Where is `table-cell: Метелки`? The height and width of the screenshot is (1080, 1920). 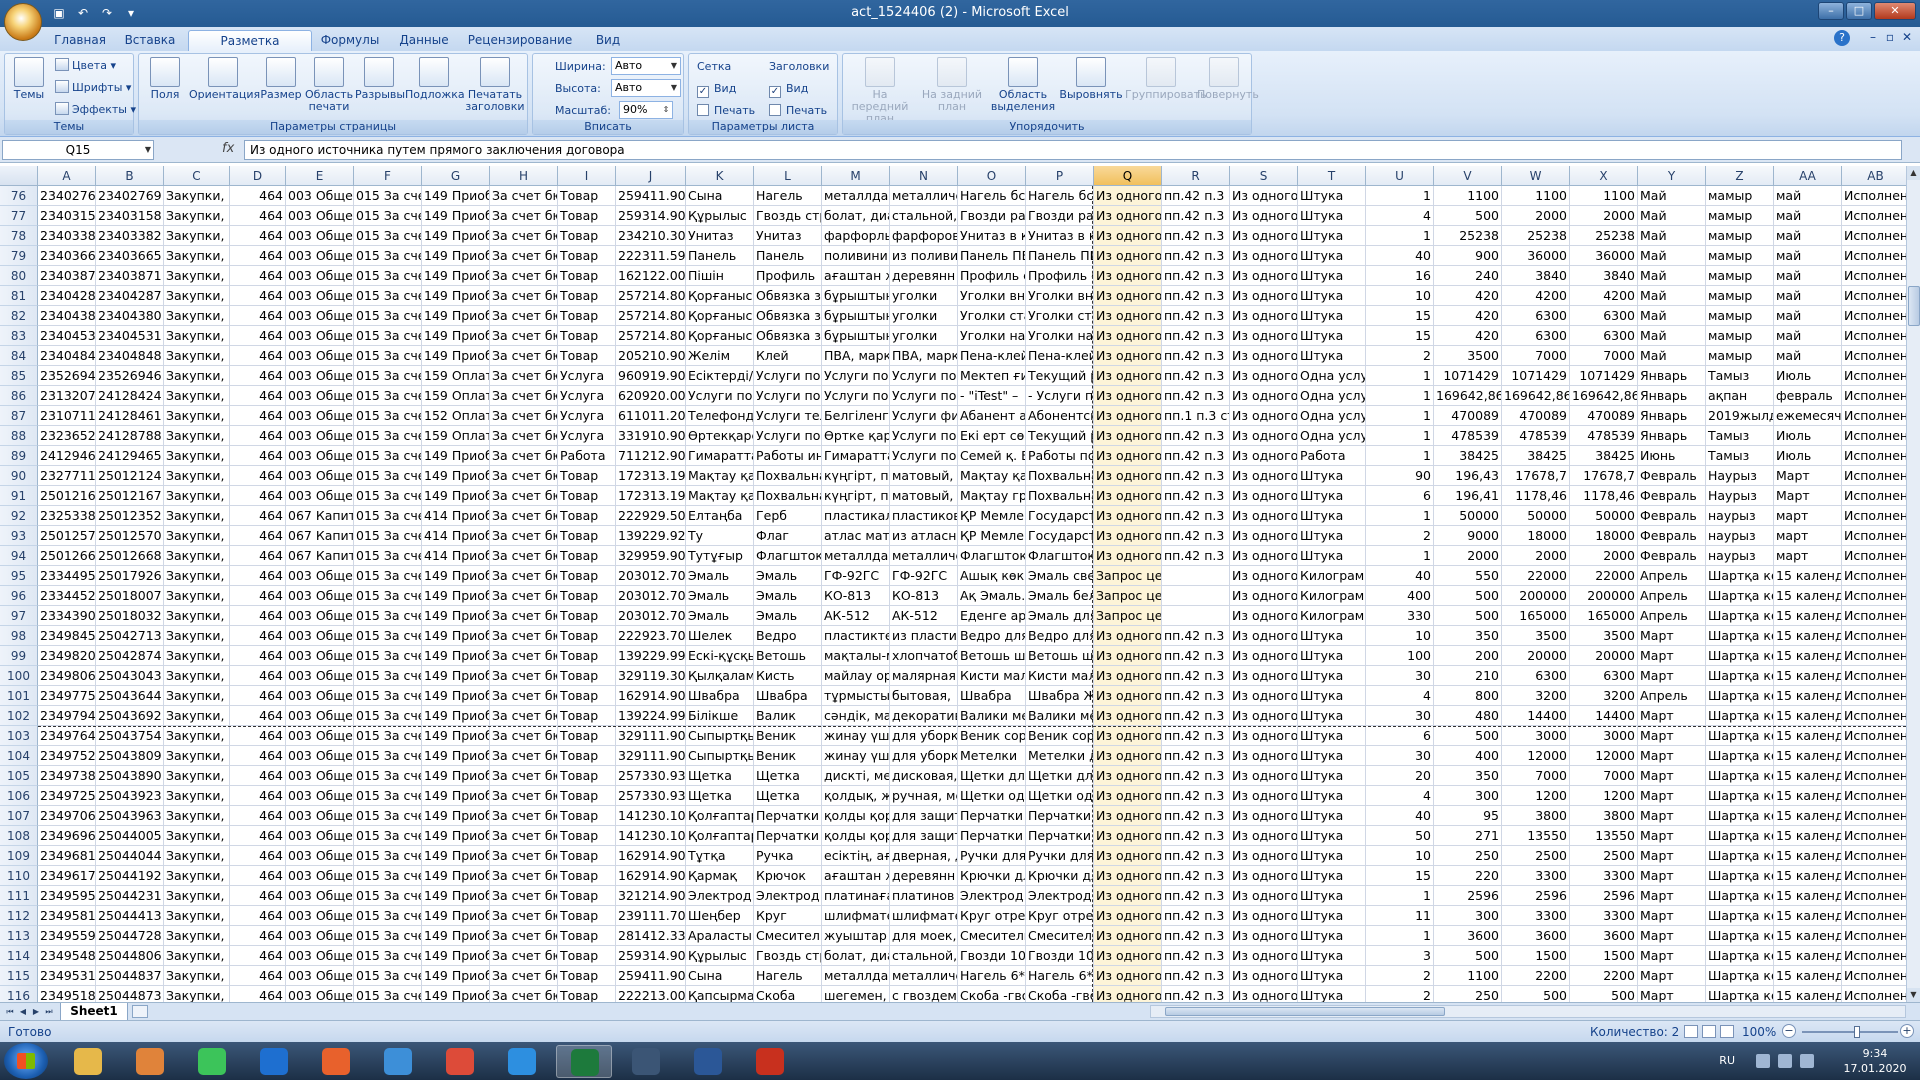 table-cell: Метелки is located at coordinates (992, 756).